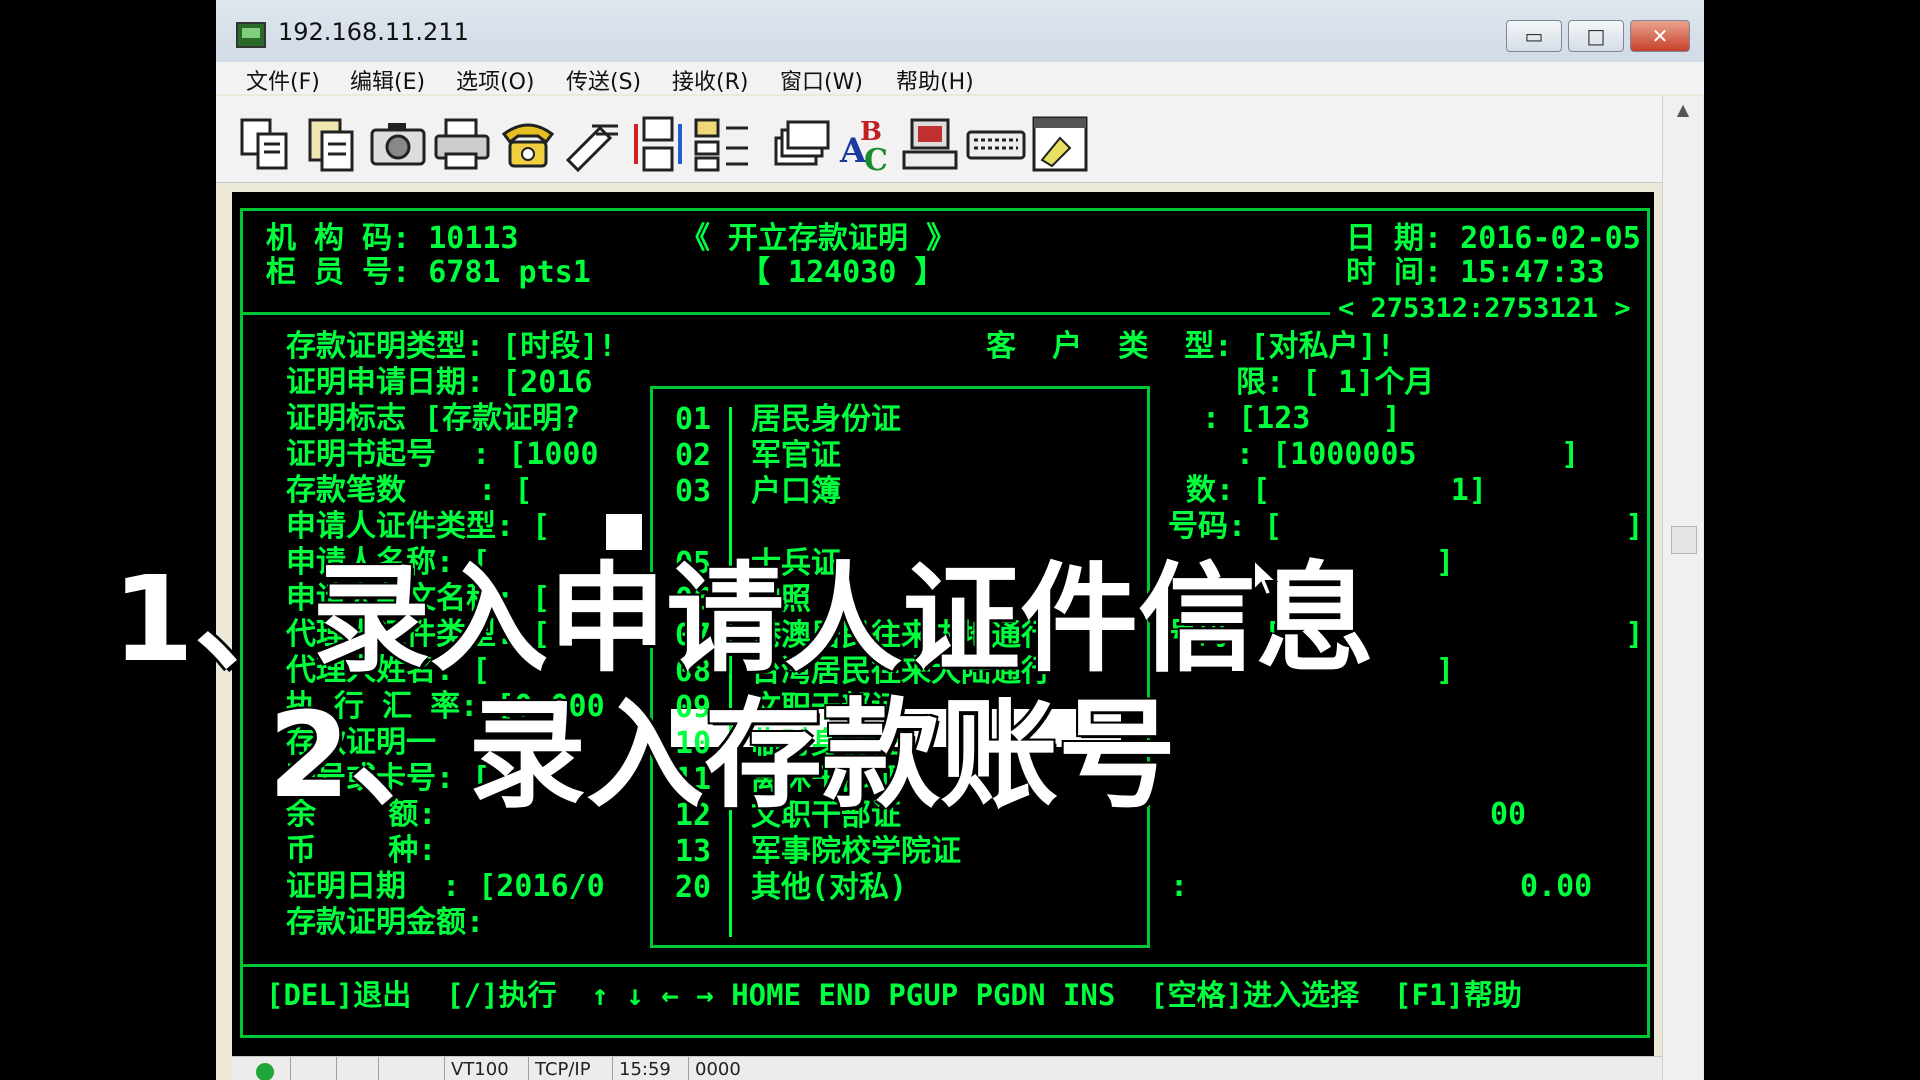  What do you see at coordinates (1445, 670) in the screenshot?
I see `field-right-close-2: ]` at bounding box center [1445, 670].